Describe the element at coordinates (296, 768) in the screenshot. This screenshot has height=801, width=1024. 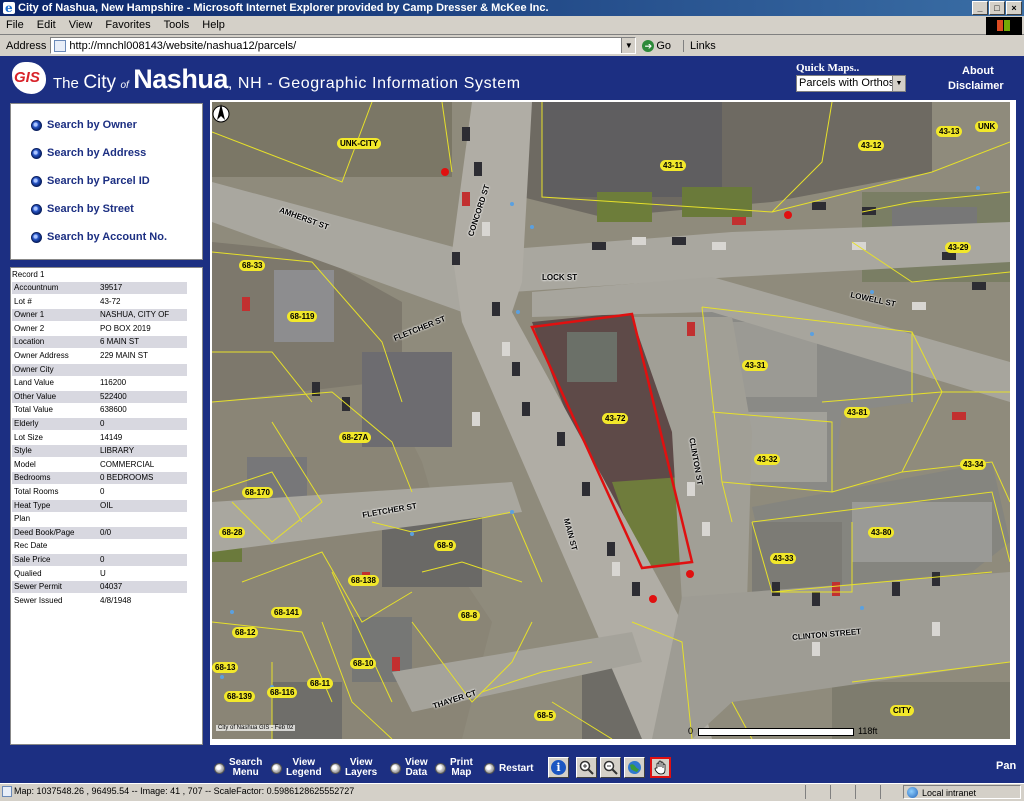
I see `view-legend-button: View Legend` at that location.